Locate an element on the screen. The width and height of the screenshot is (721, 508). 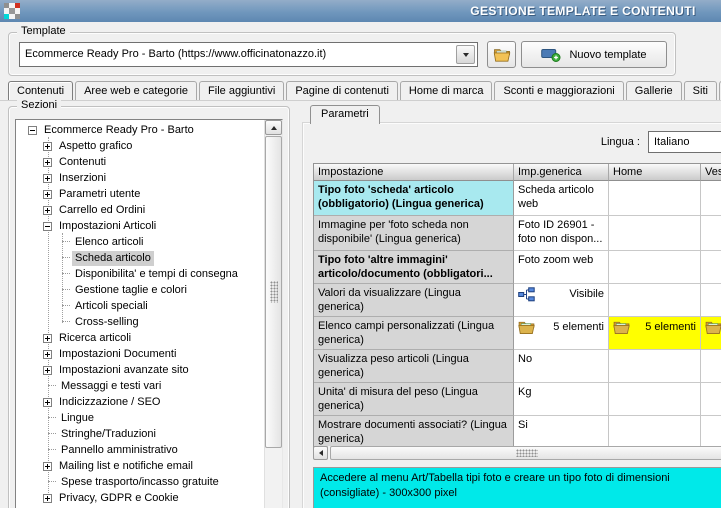
tree-item-pannello-amministrativo: Pannello amministrativo is located at coordinates (140, 450).